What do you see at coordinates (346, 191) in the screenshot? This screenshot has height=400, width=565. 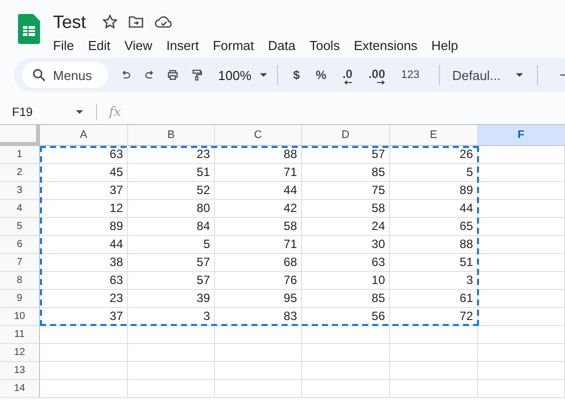 I see `table-cell: 75` at bounding box center [346, 191].